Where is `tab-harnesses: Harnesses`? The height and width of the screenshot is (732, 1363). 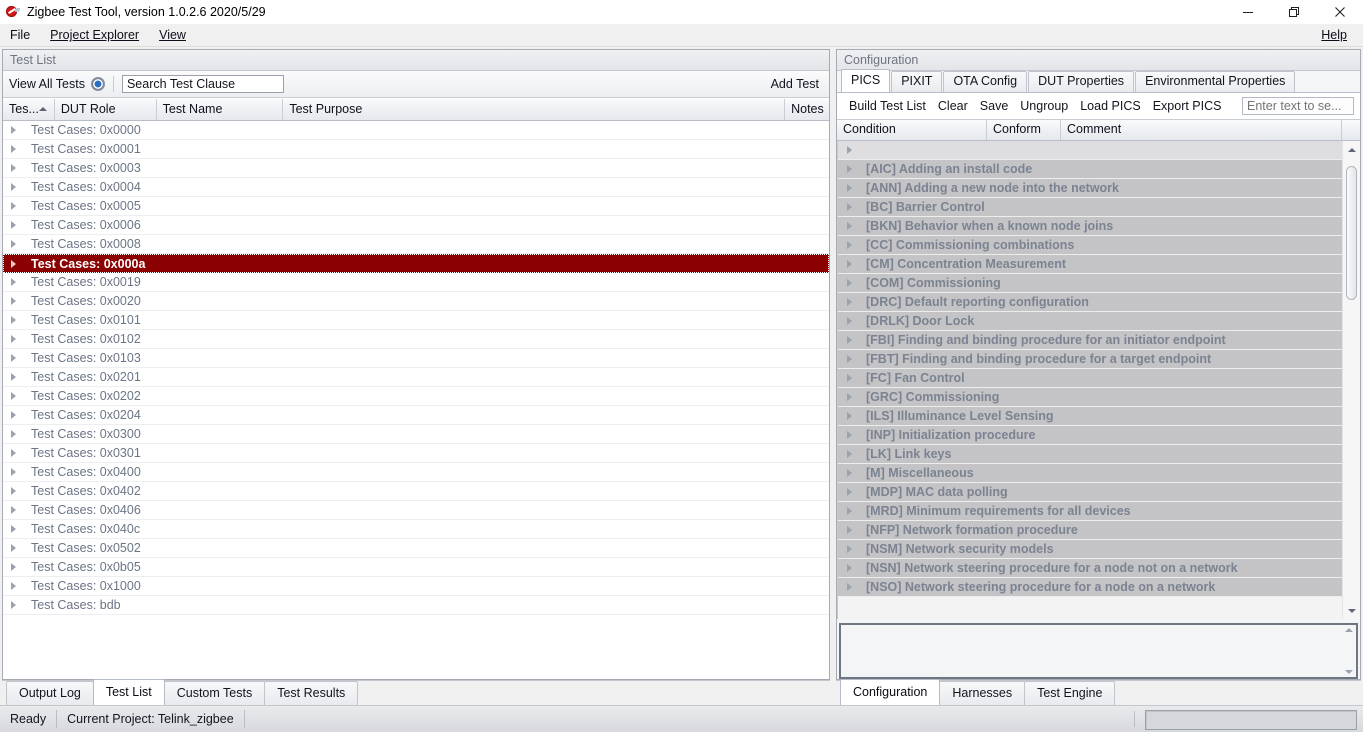
tab-harnesses: Harnesses is located at coordinates (982, 693).